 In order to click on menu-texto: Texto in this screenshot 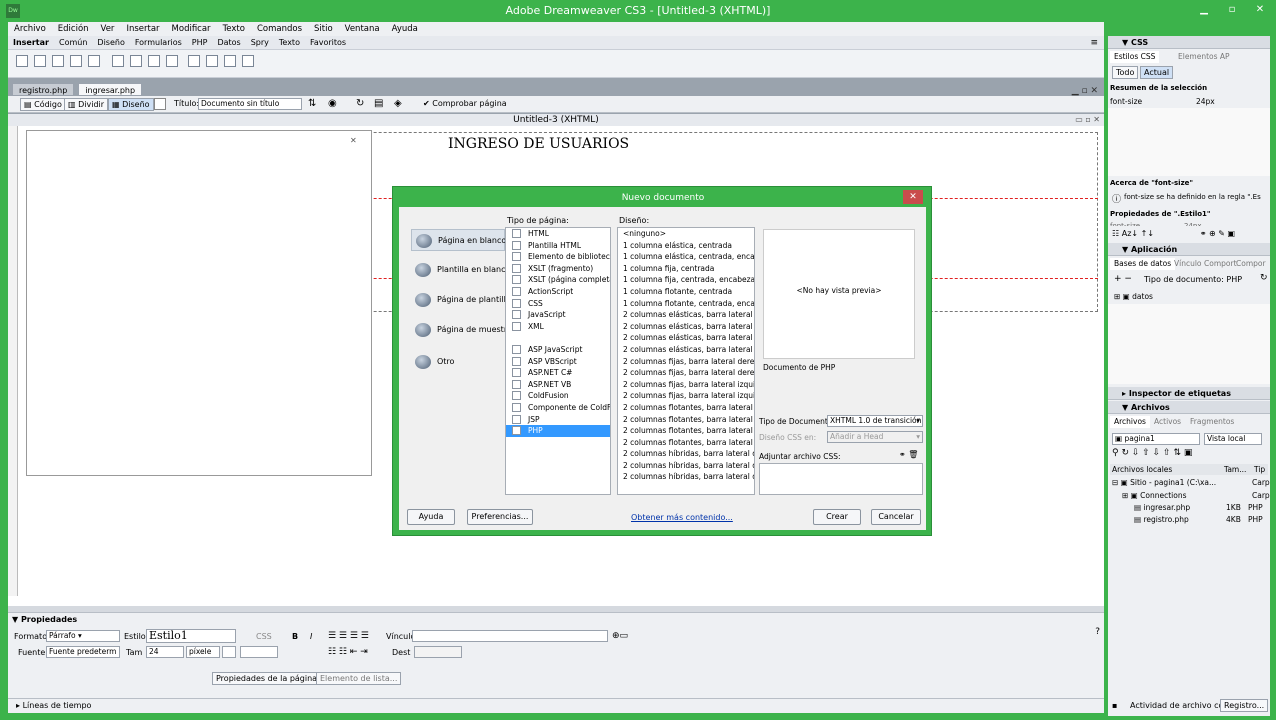, I will do `click(234, 29)`.